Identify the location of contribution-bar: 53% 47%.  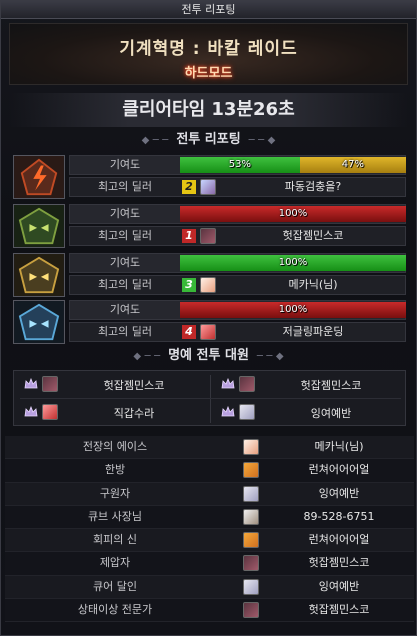
(293, 165).